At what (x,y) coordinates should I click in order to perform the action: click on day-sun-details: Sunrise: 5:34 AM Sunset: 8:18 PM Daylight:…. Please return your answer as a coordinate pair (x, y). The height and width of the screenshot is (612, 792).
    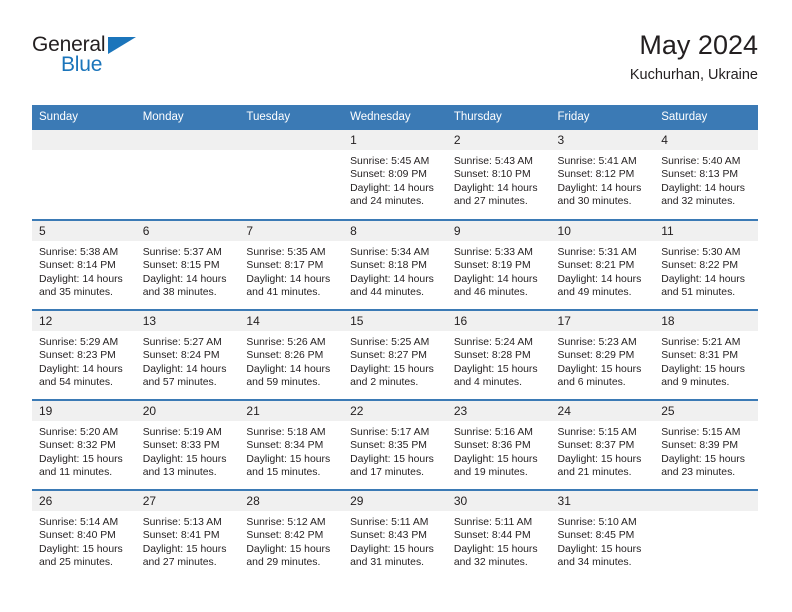
    Looking at the image, I should click on (395, 270).